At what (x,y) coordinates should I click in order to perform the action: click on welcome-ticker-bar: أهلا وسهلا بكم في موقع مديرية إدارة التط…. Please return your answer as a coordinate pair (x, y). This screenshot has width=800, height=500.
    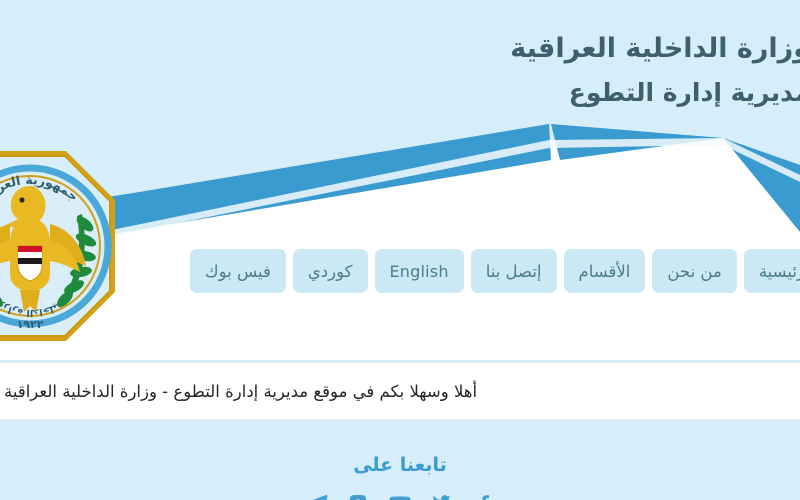
    Looking at the image, I should click on (400, 391).